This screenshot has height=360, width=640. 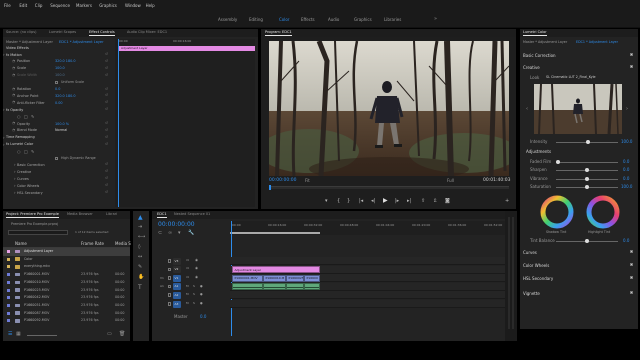 What do you see at coordinates (26, 151) in the screenshot?
I see `mask-rect-icon: □` at bounding box center [26, 151].